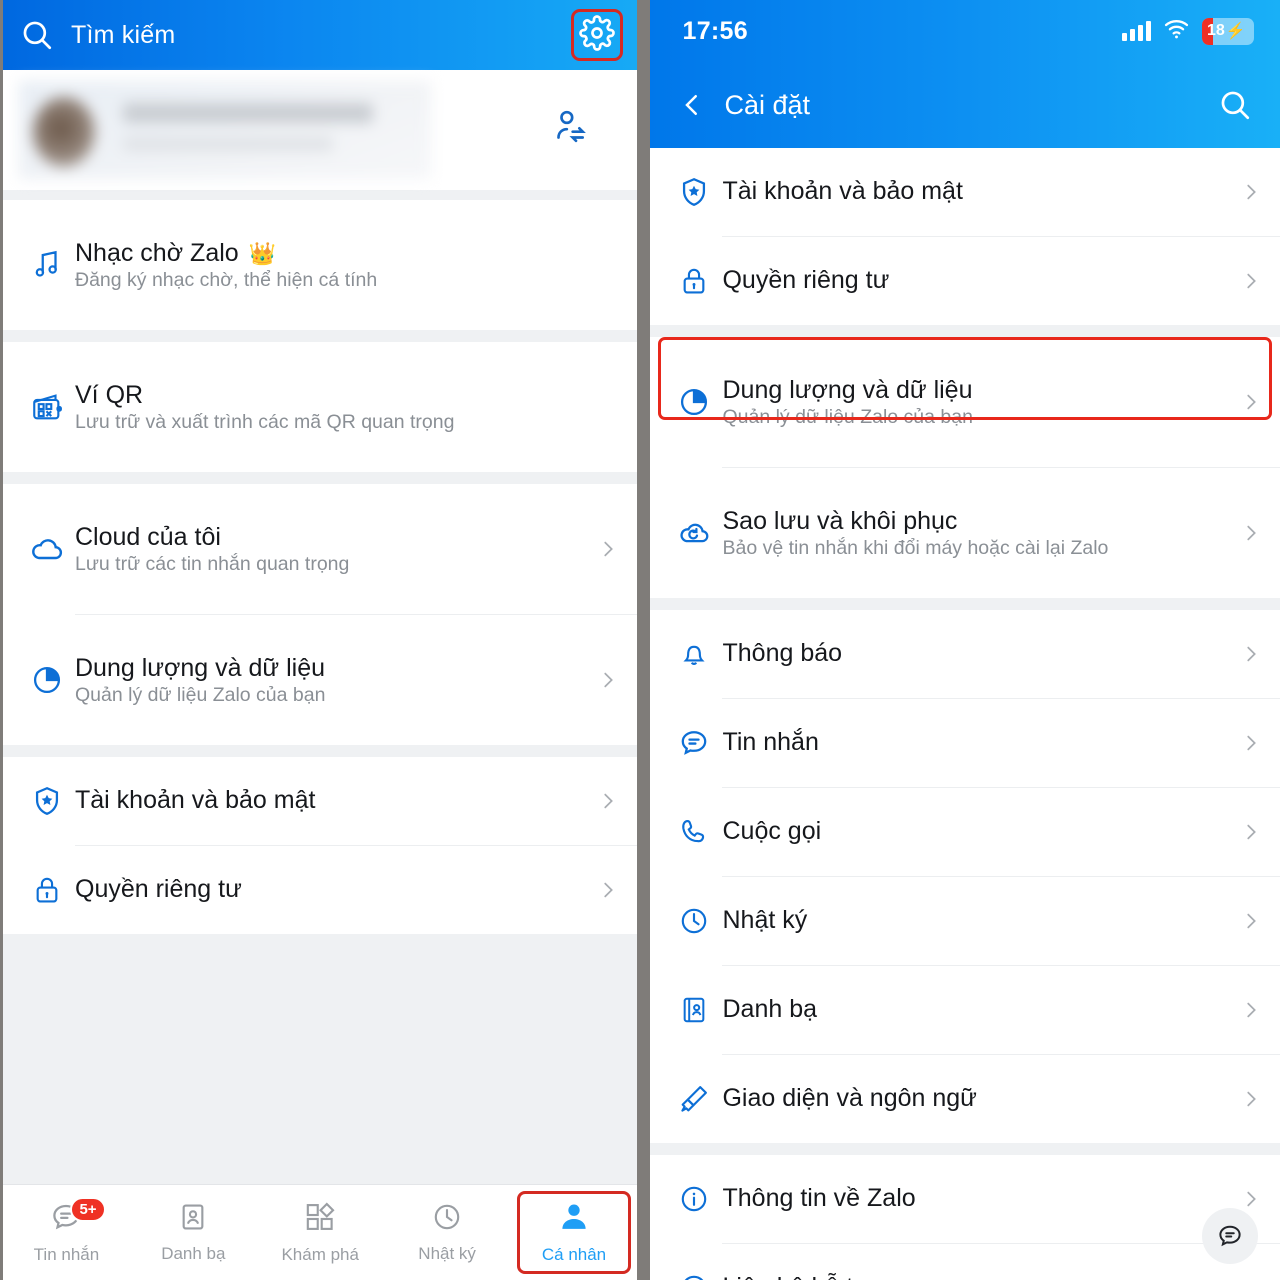 The width and height of the screenshot is (1280, 1280). I want to click on list-item-title: Cloud của tôi, so click(148, 536).